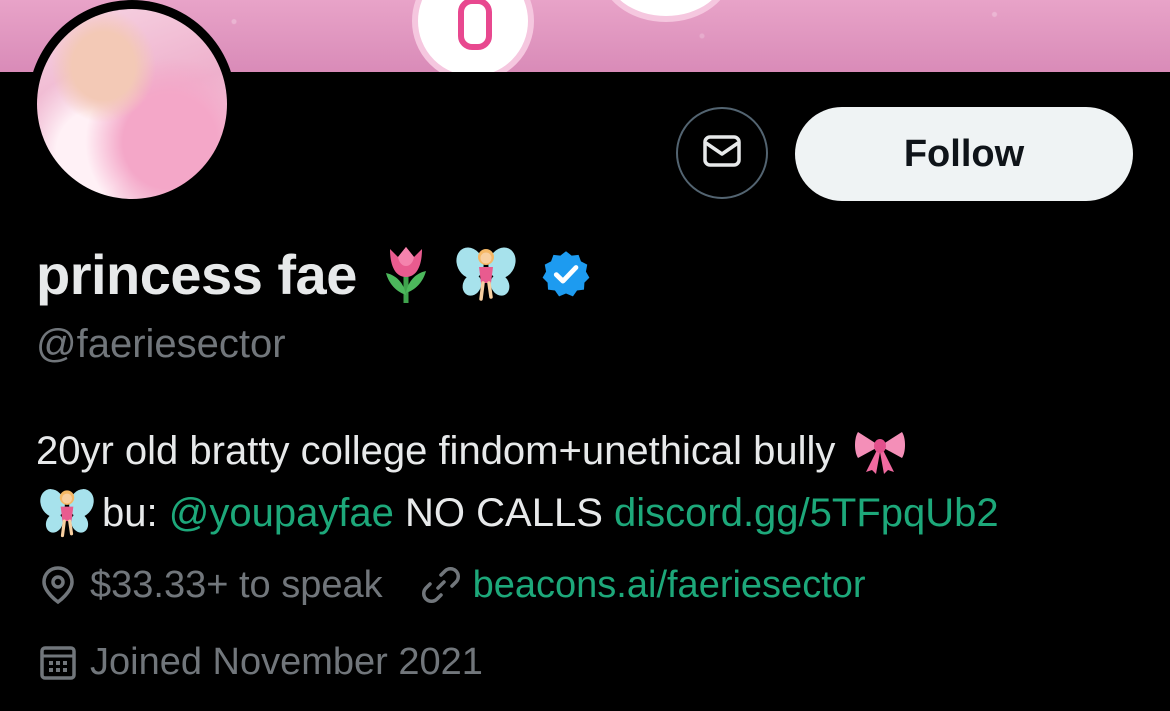 This screenshot has height=711, width=1170. I want to click on website-link: beacons.ai/faeriesector, so click(669, 585).